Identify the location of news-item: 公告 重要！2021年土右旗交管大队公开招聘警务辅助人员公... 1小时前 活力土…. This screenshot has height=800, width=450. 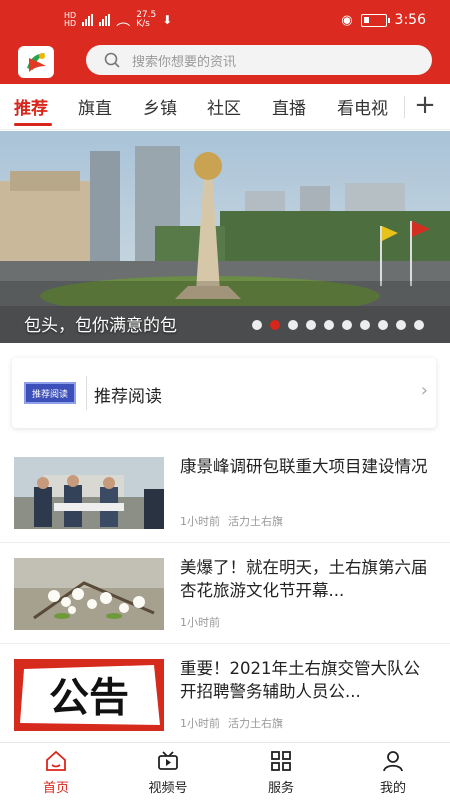
(225, 695).